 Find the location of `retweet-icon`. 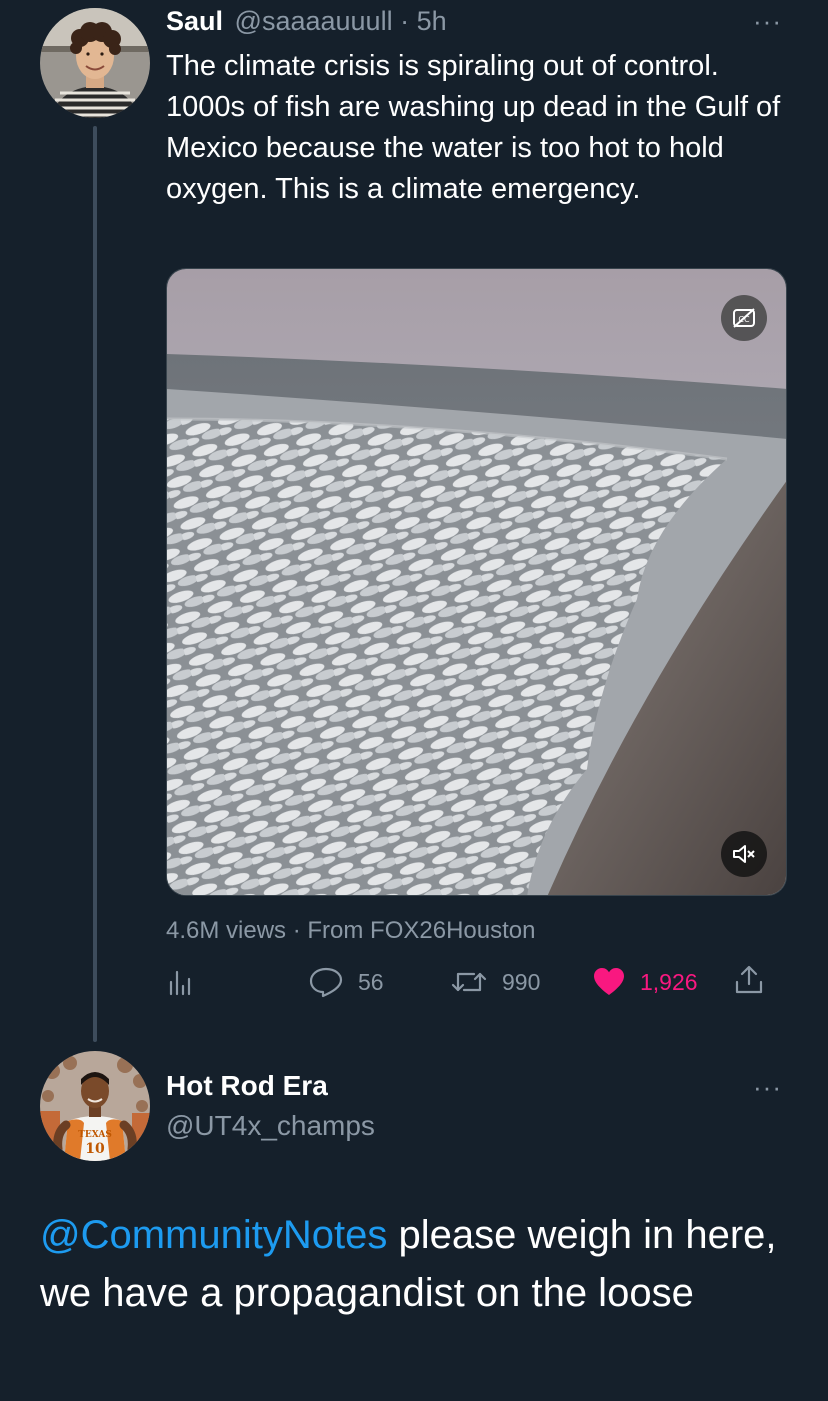

retweet-icon is located at coordinates (469, 982).